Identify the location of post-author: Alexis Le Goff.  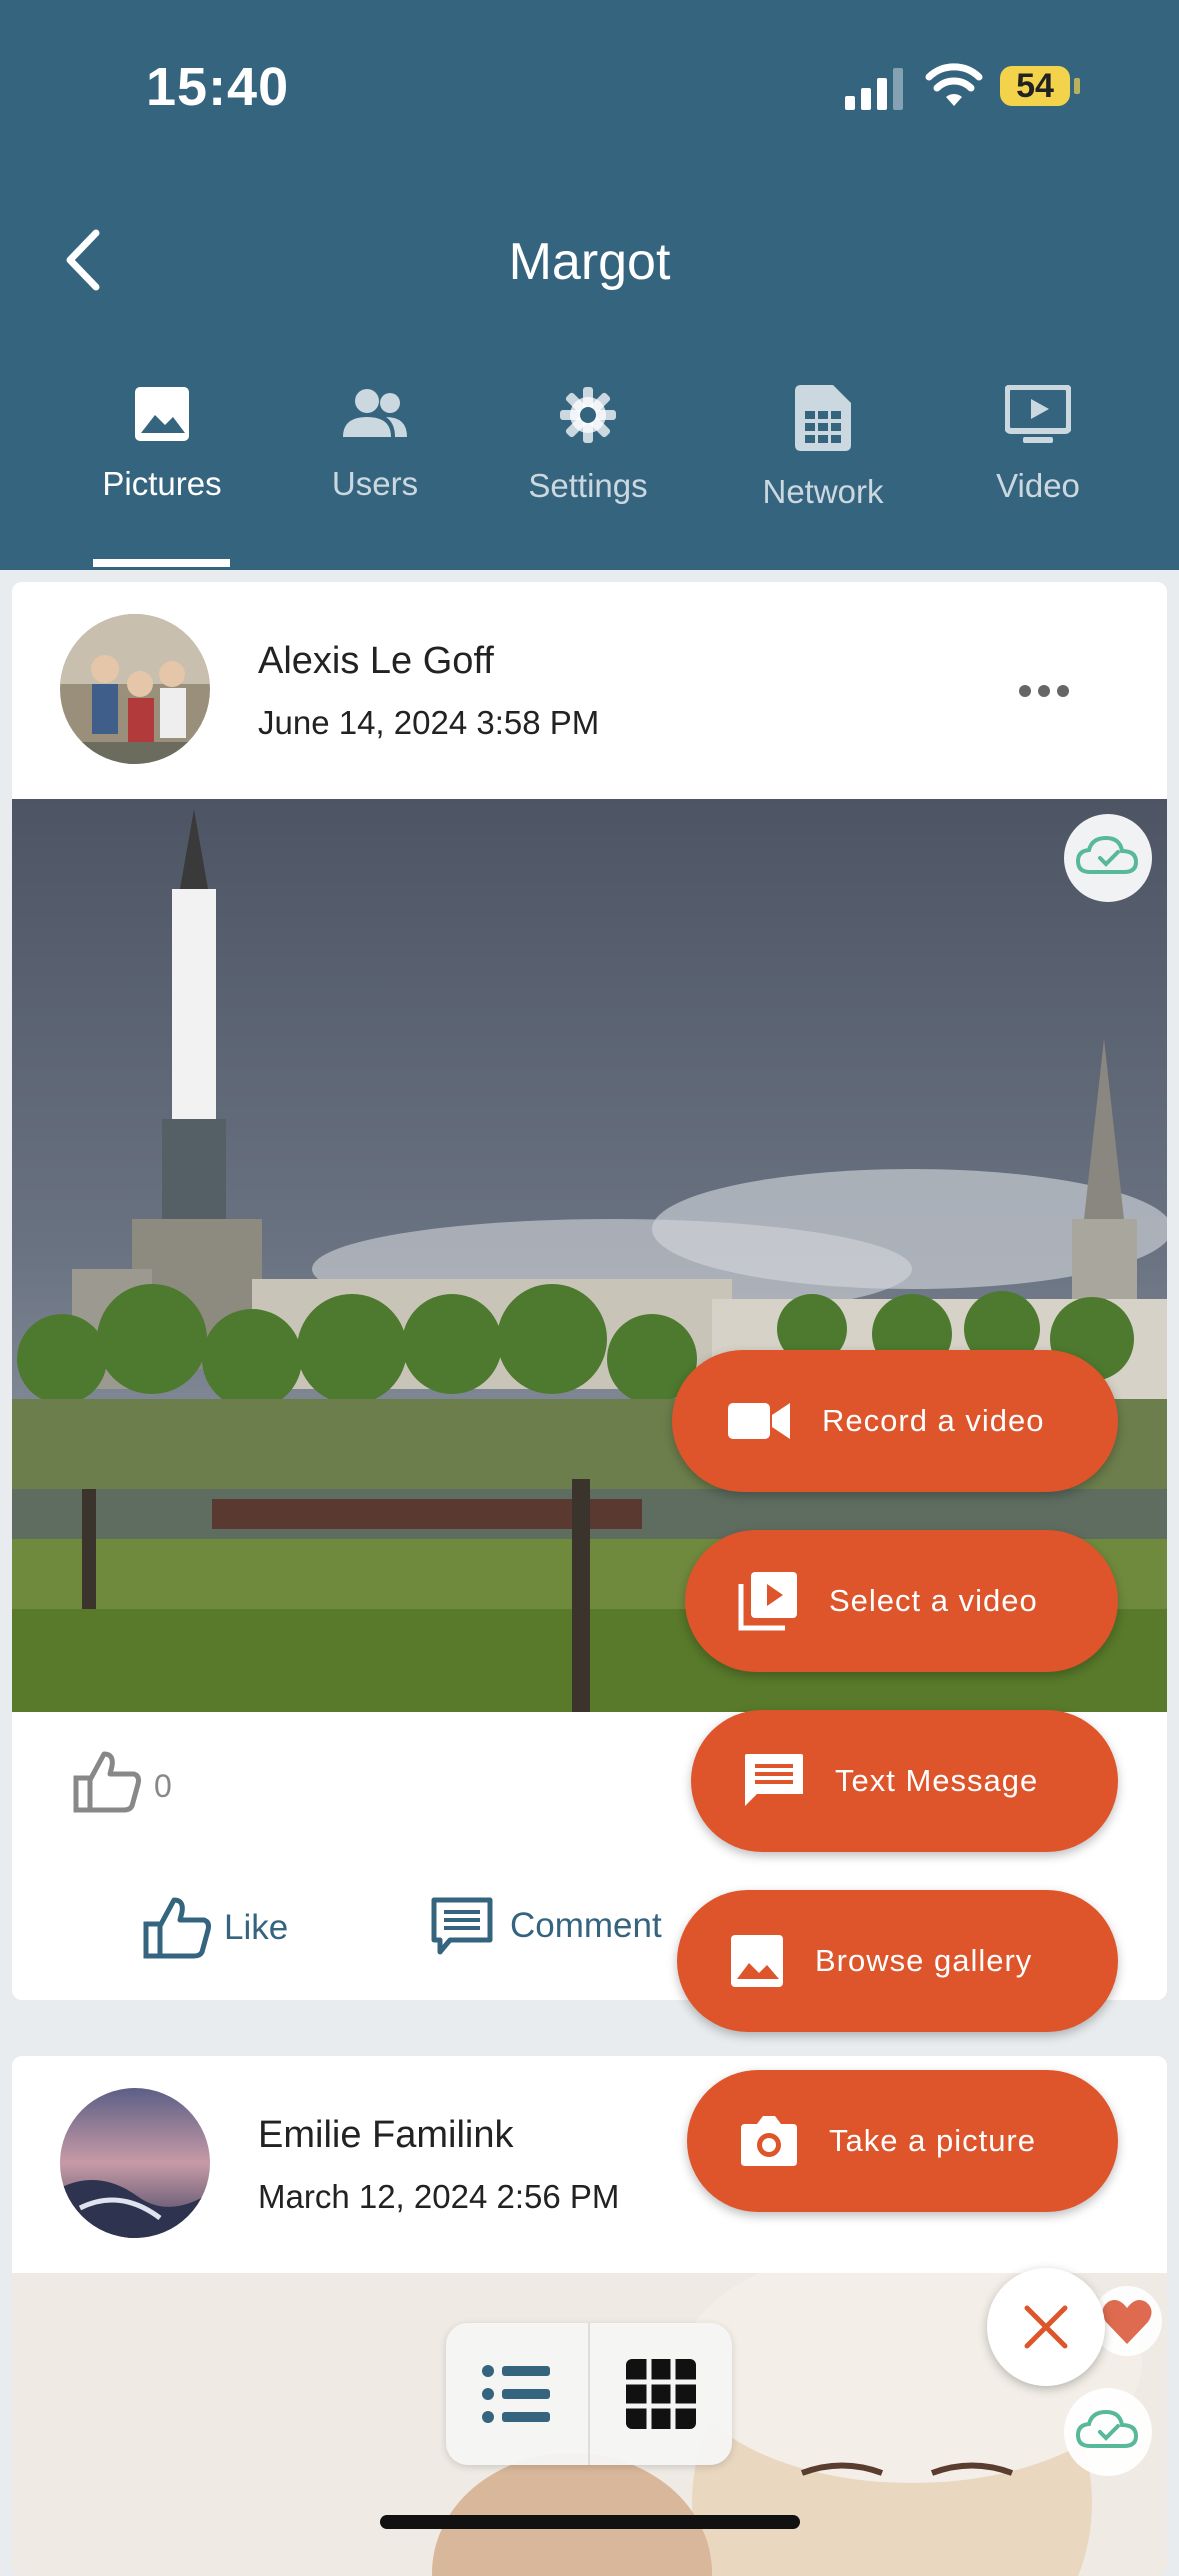
(376, 661).